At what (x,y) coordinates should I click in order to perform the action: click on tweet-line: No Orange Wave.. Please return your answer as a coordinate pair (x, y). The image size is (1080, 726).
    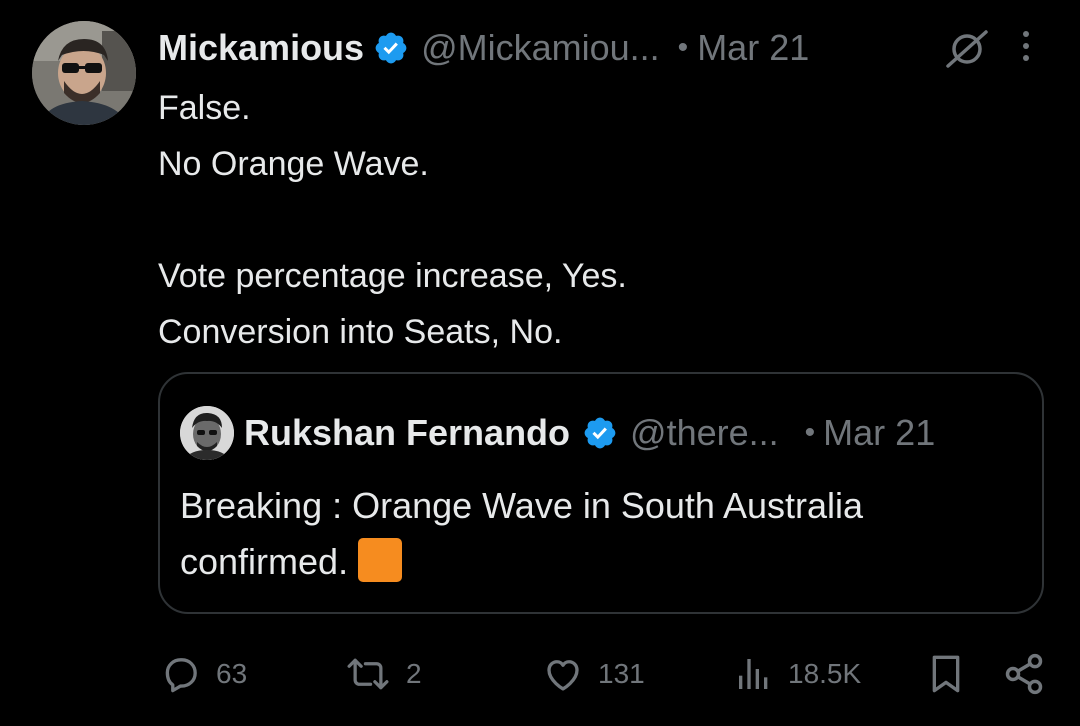
    Looking at the image, I should click on (293, 164).